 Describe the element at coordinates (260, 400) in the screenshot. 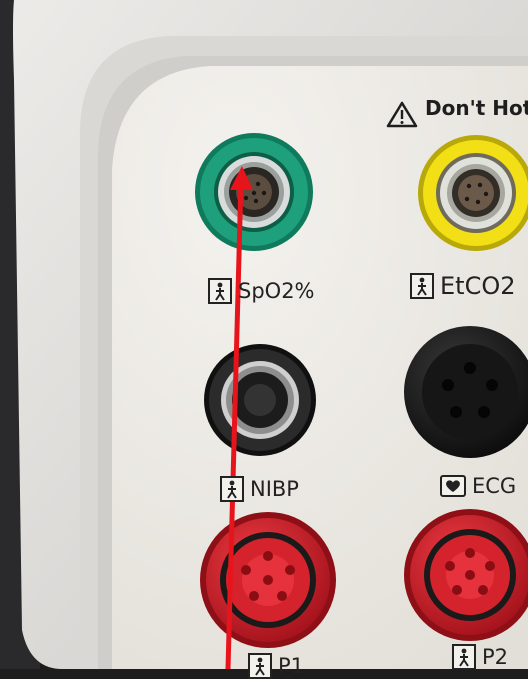

I see `nibp-connector` at that location.